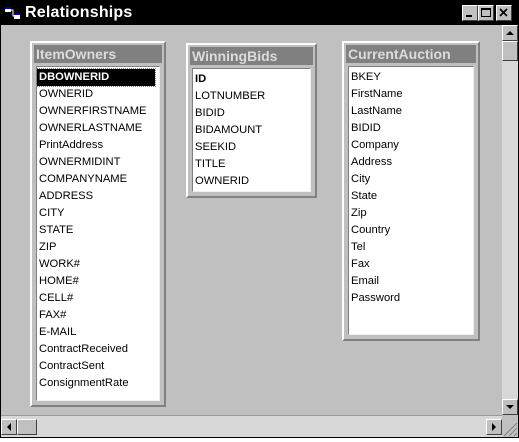 Image resolution: width=519 pixels, height=442 pixels. I want to click on close-icon, so click(503, 12).